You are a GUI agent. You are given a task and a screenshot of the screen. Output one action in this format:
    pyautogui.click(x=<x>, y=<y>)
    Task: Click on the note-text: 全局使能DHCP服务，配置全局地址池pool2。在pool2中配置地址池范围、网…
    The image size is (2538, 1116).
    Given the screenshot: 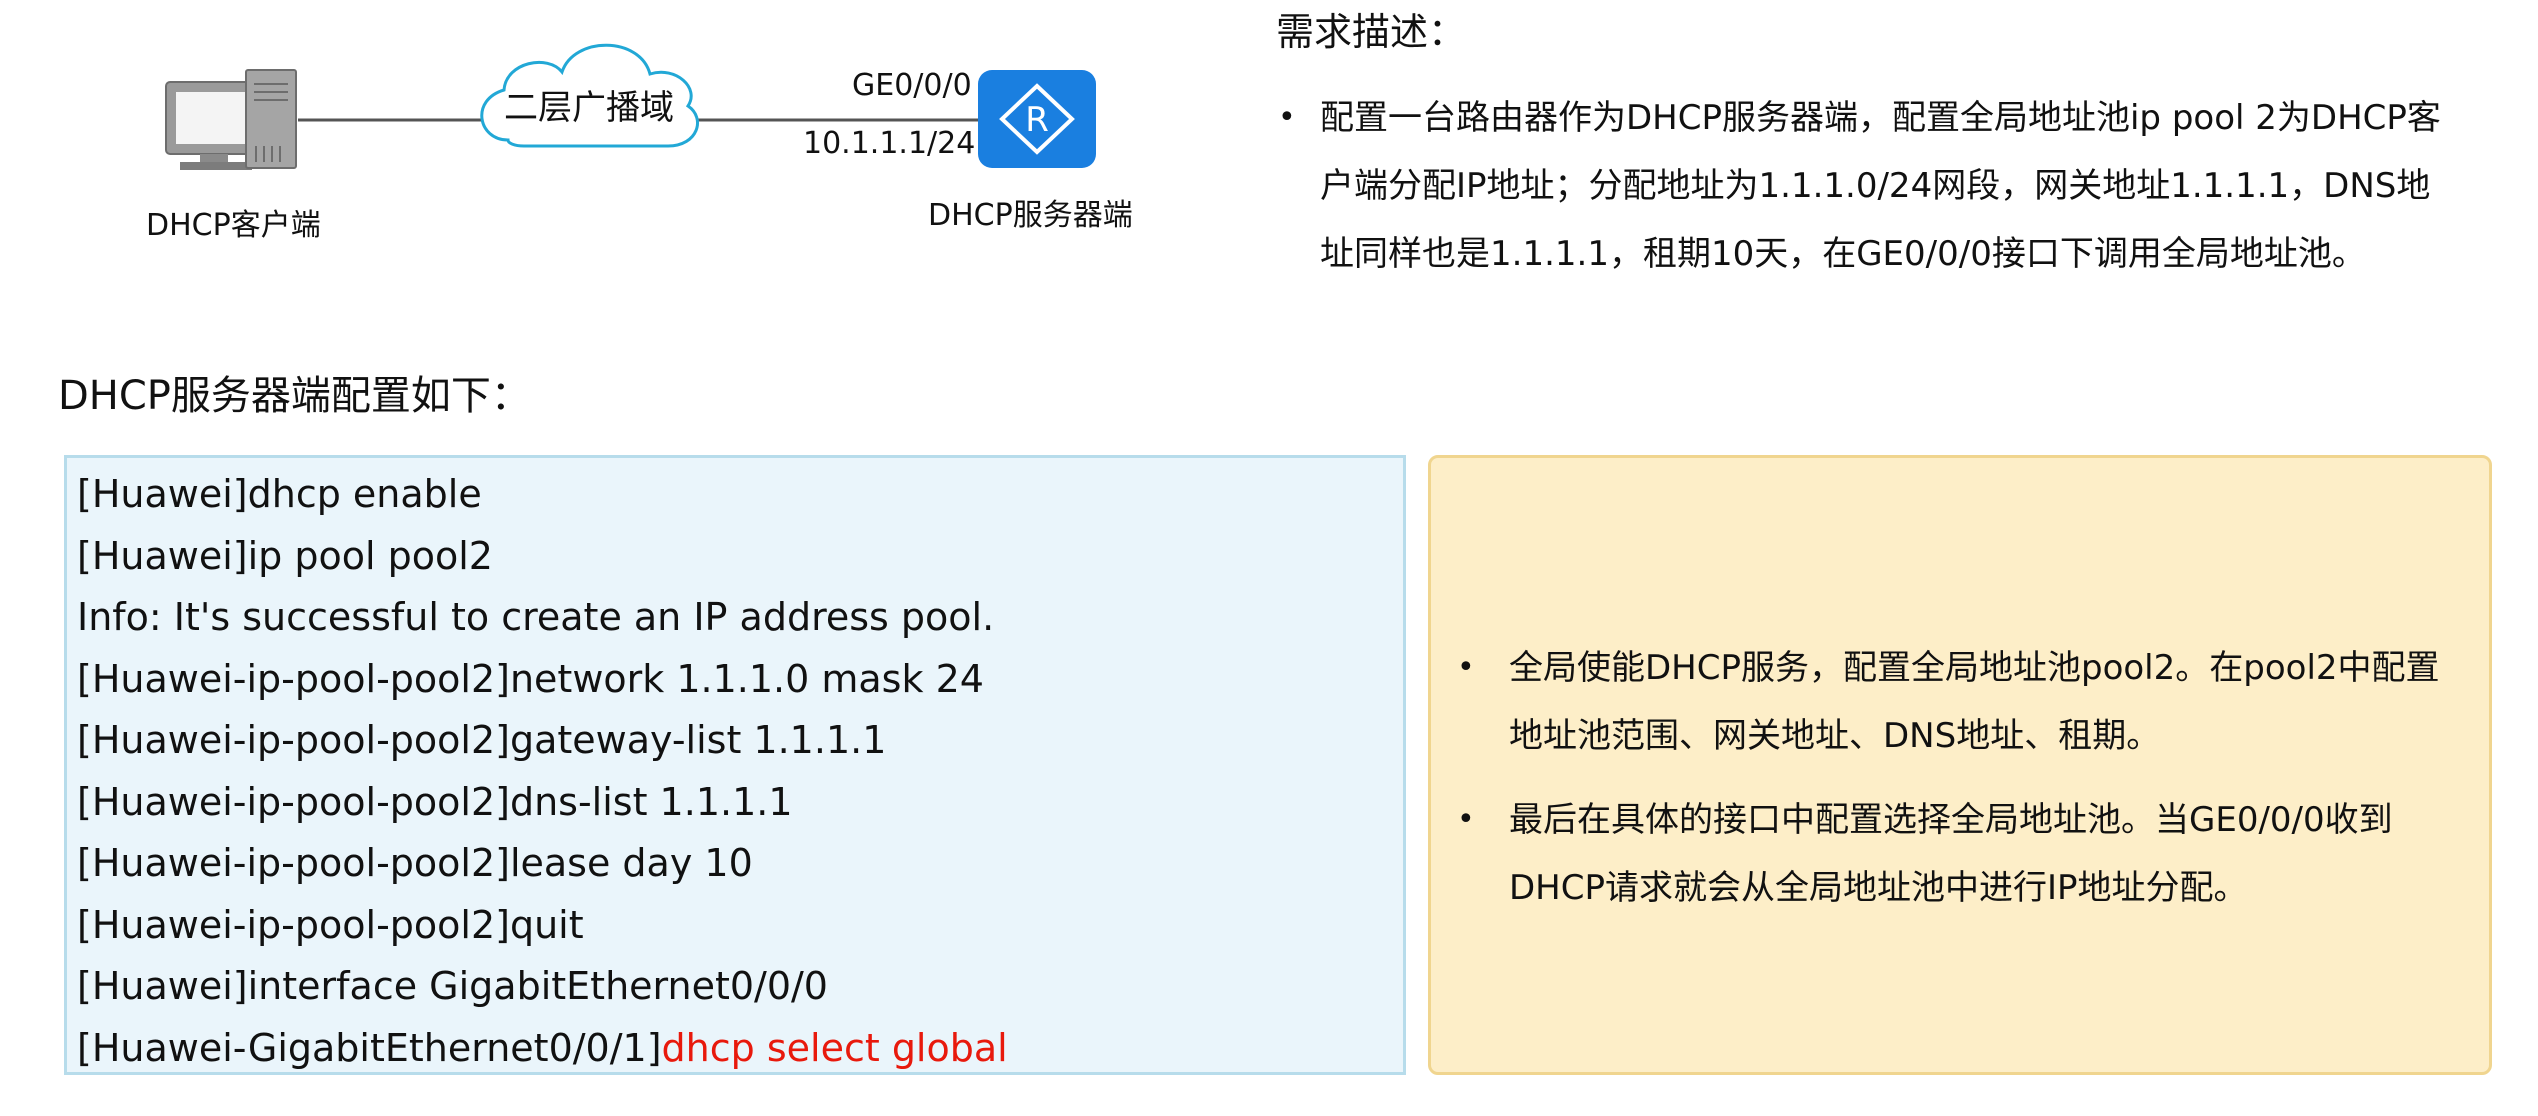 What is the action you would take?
    pyautogui.click(x=1974, y=702)
    